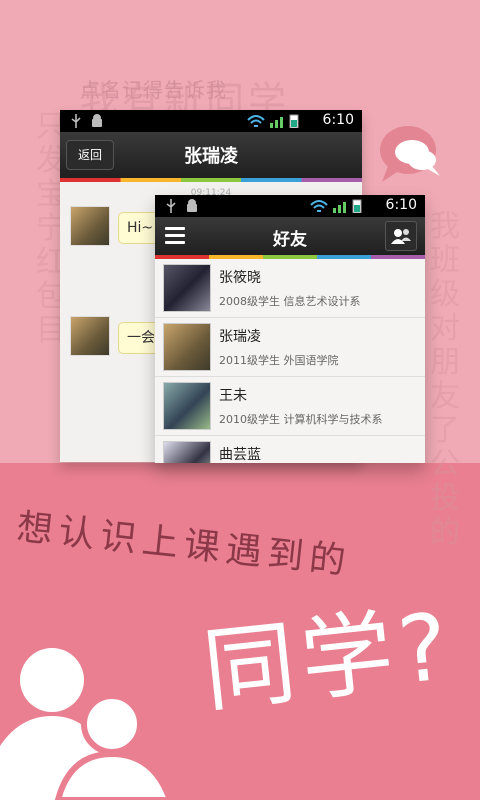 Image resolution: width=480 pixels, height=800 pixels. What do you see at coordinates (87, 724) in the screenshot?
I see `people-icon` at bounding box center [87, 724].